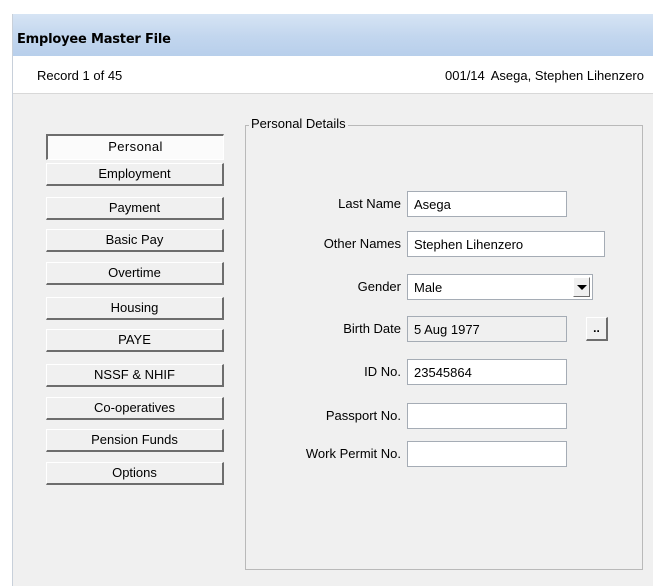 The height and width of the screenshot is (586, 653). What do you see at coordinates (135, 208) in the screenshot?
I see `nav-payment-button: Payment` at bounding box center [135, 208].